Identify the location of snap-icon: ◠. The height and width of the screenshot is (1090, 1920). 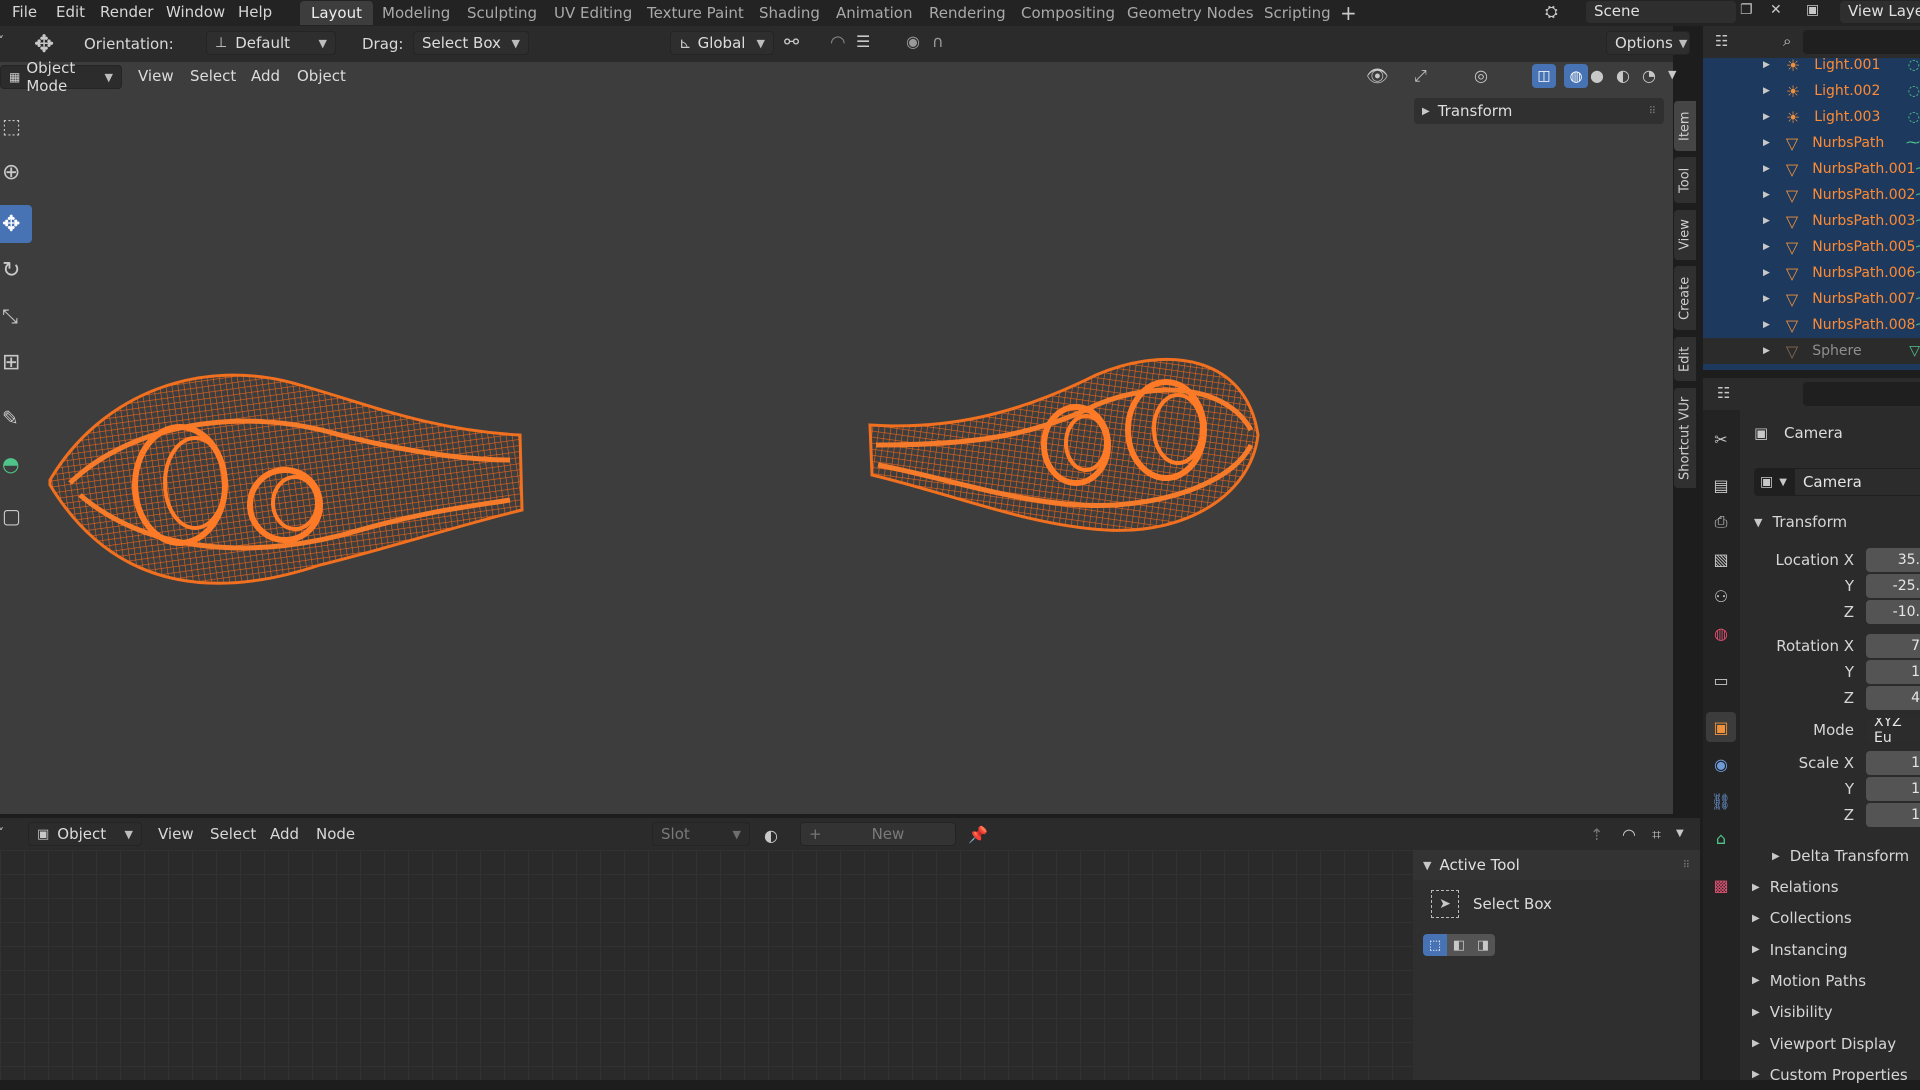
(838, 42).